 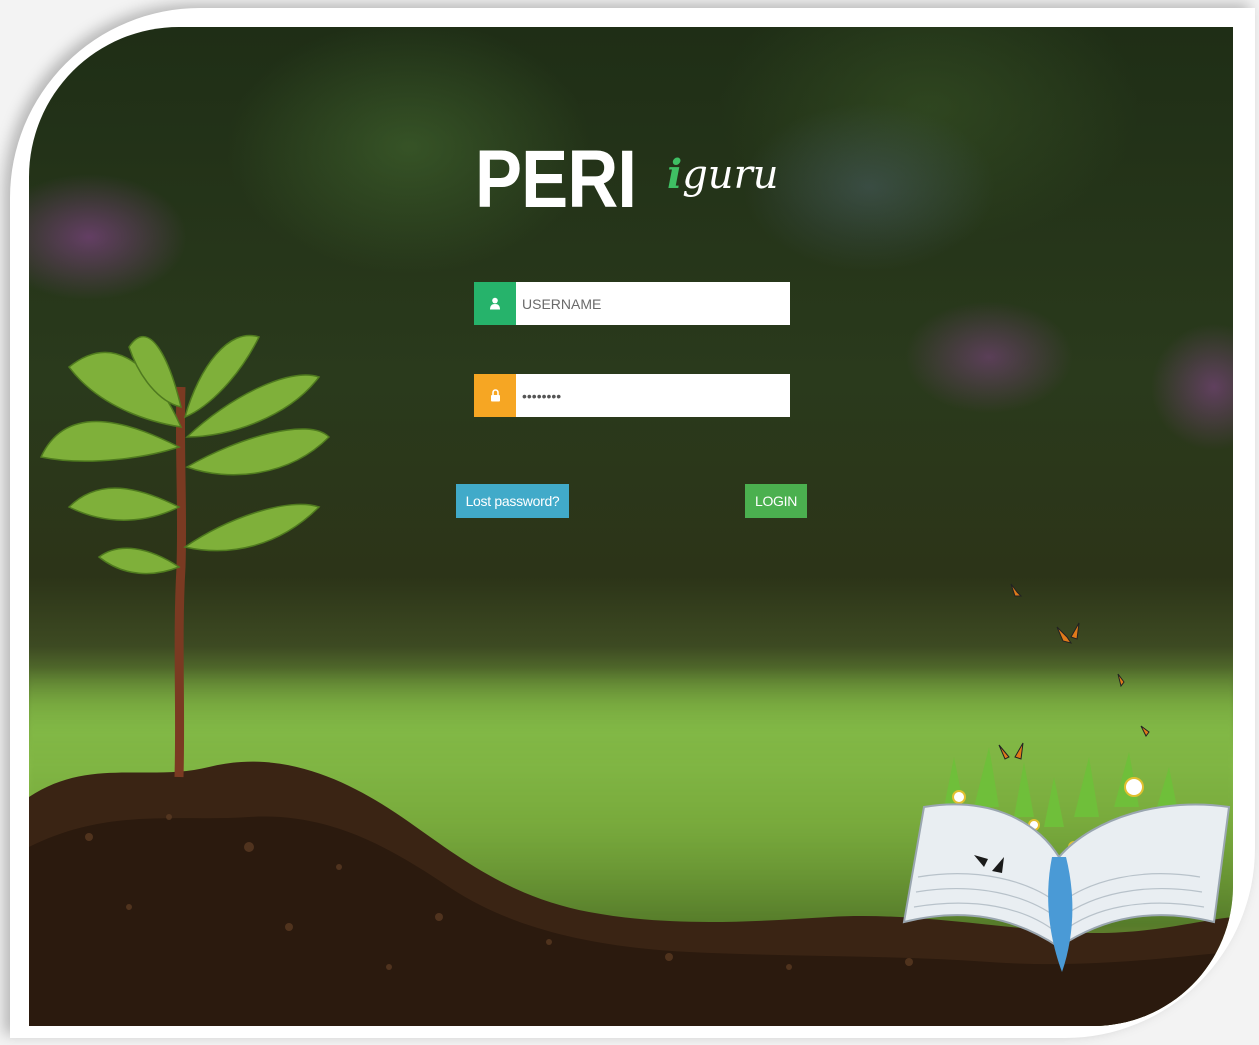 I want to click on lost-password-button: Lost password?, so click(x=512, y=501).